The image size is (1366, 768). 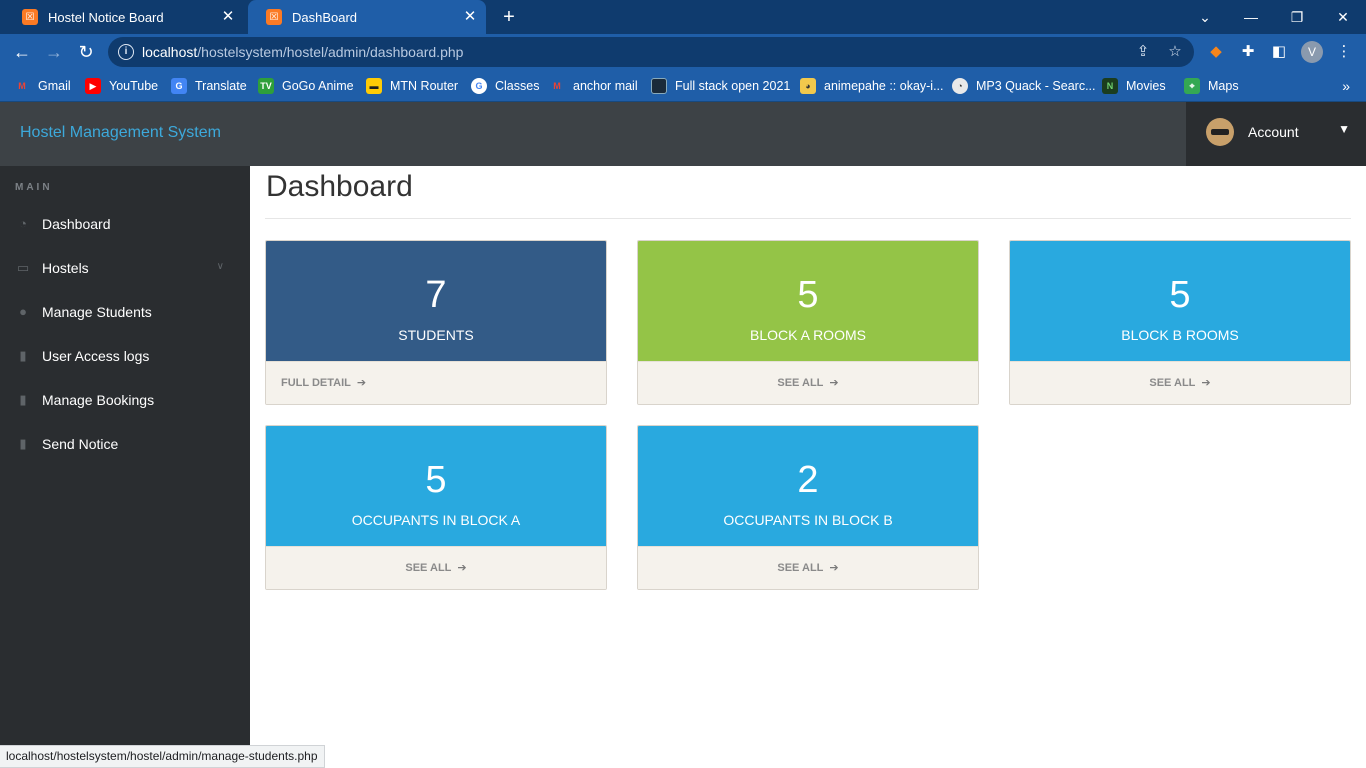 I want to click on sidebar-item-manage-students: ● Manage Students, so click(x=125, y=312).